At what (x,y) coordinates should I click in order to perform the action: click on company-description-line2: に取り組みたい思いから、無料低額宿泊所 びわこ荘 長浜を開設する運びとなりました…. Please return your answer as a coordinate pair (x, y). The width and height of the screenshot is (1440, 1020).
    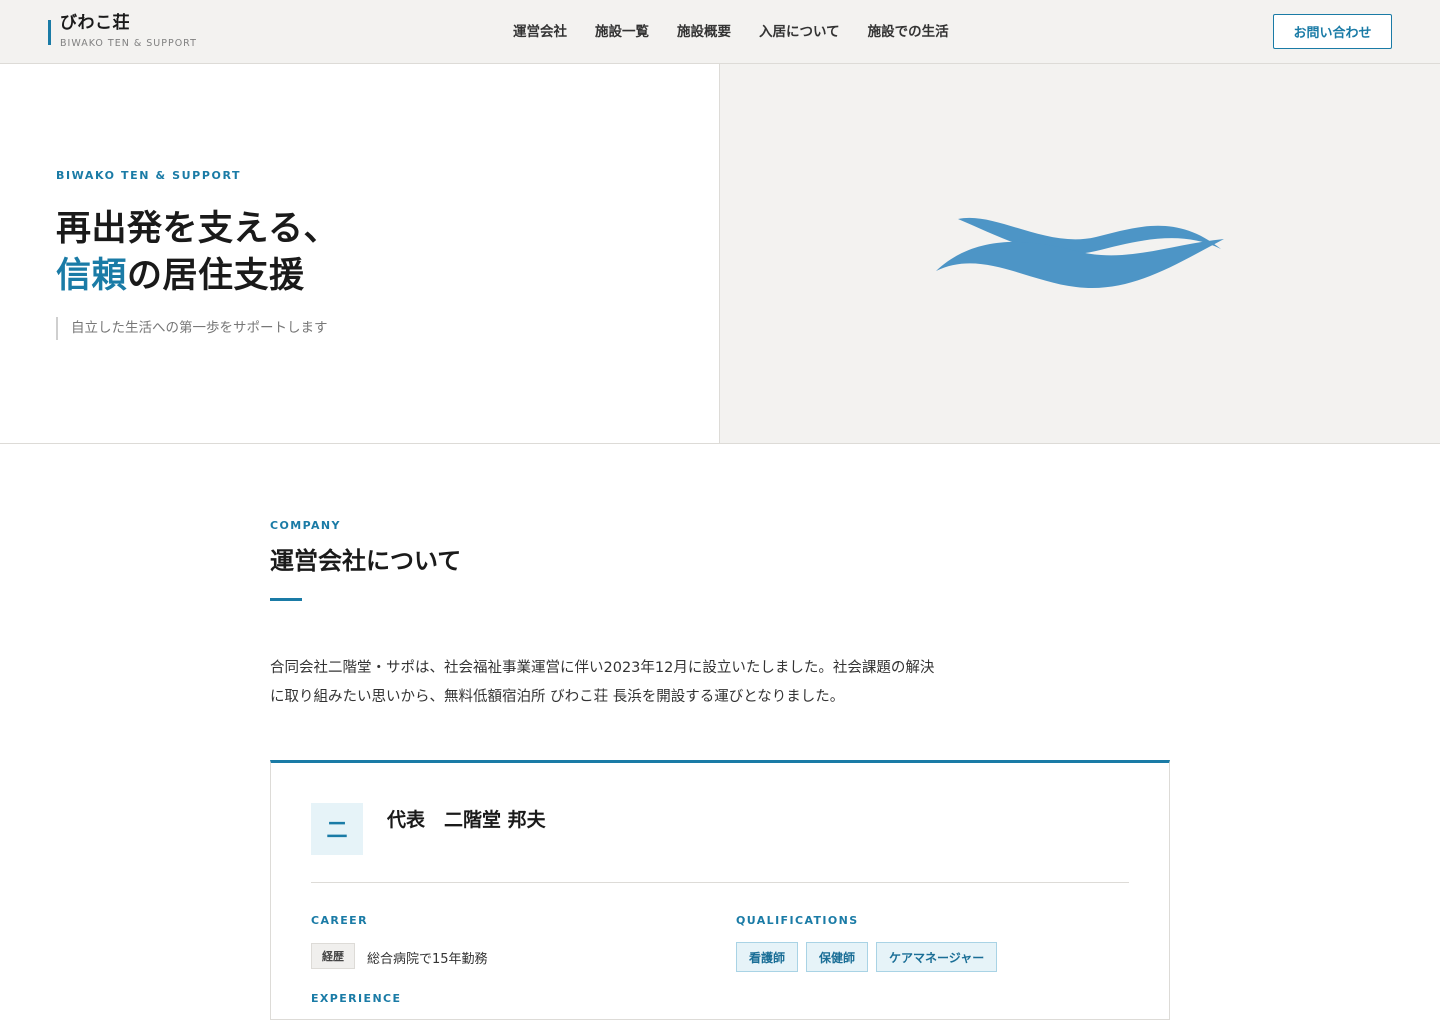
    Looking at the image, I should click on (557, 697).